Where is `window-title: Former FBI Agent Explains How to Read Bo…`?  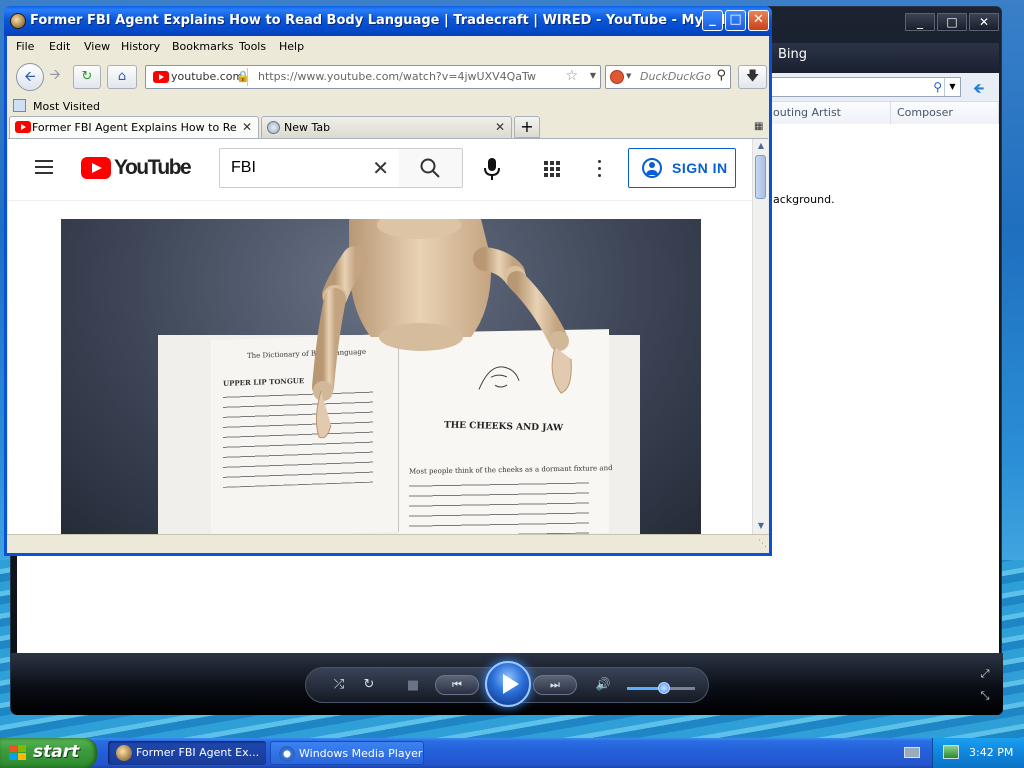 window-title: Former FBI Agent Explains How to Read Bo… is located at coordinates (378, 20).